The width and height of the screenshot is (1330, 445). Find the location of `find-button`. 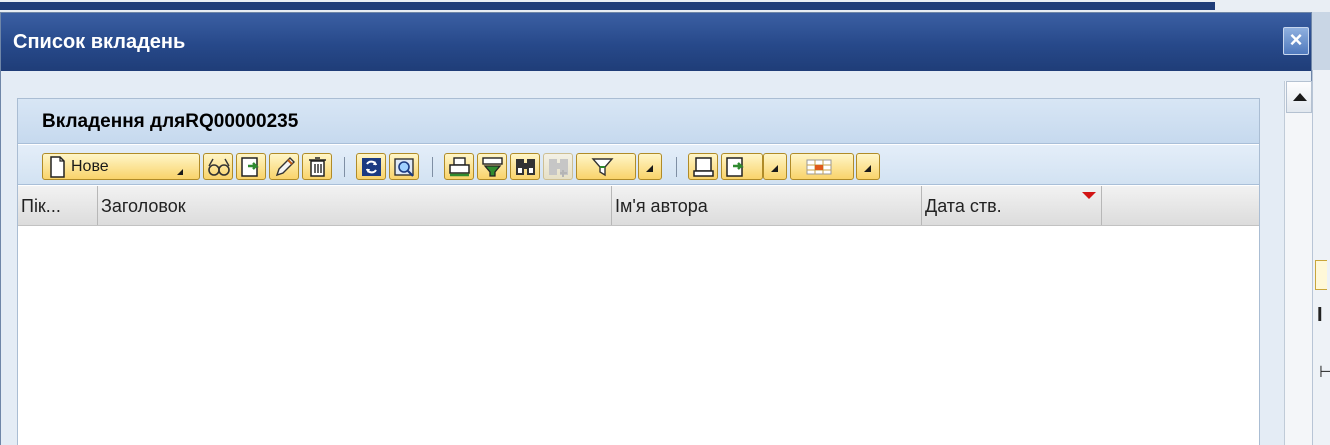

find-button is located at coordinates (525, 166).